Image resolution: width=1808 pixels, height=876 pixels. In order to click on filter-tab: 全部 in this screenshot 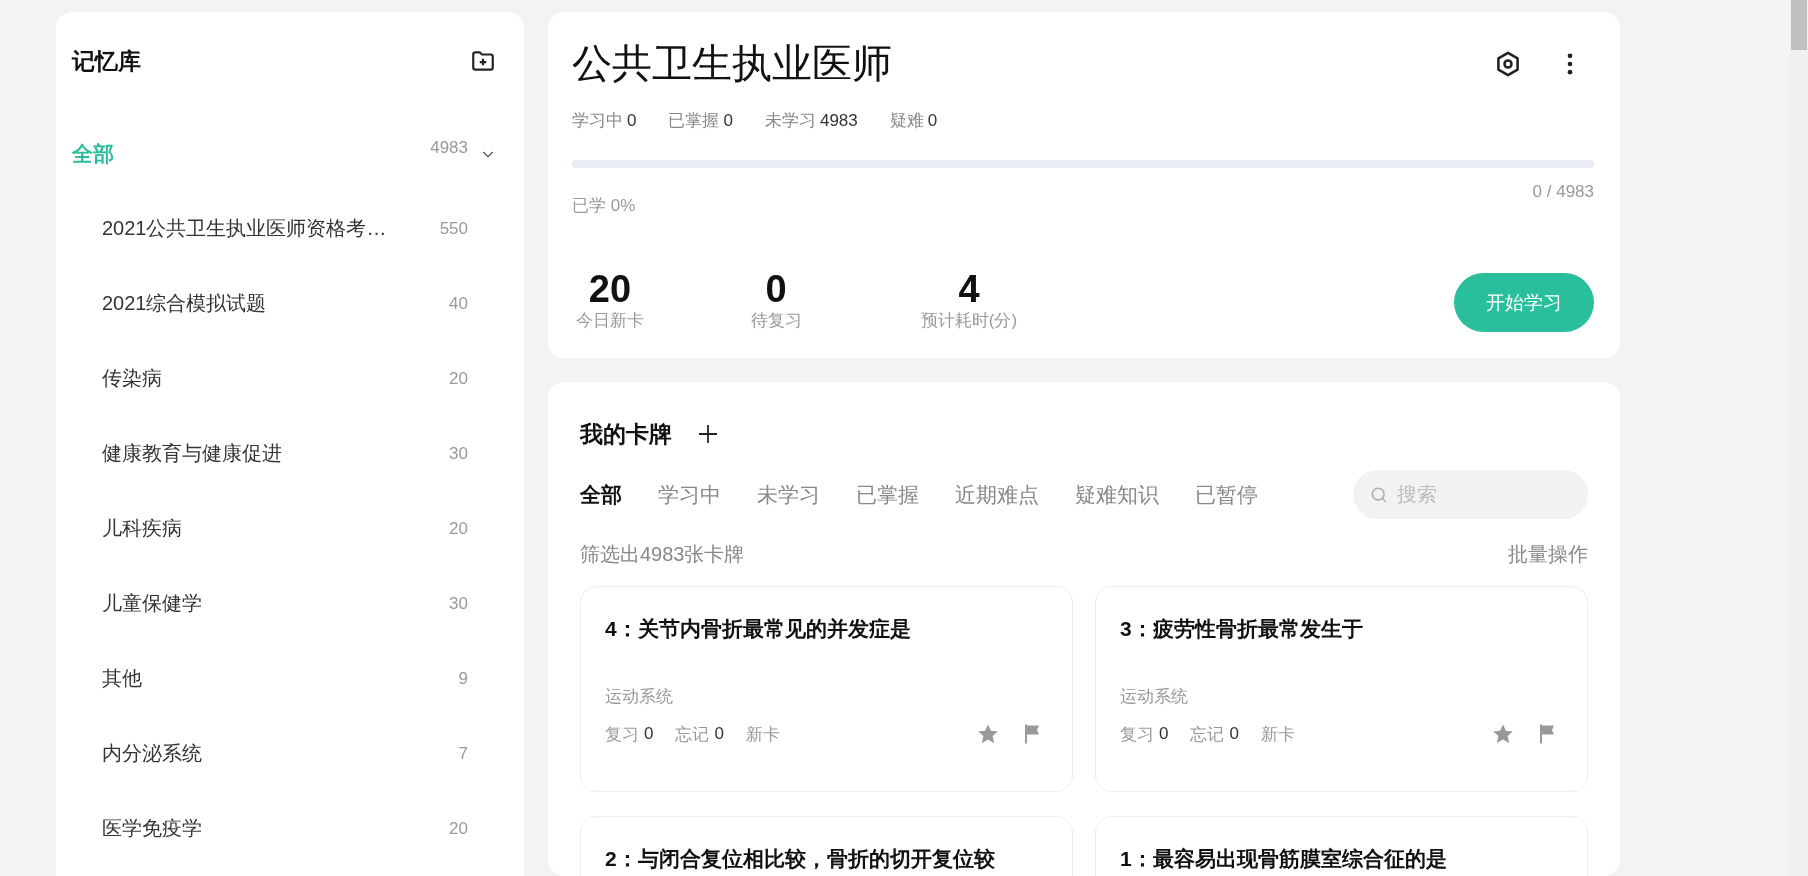, I will do `click(601, 494)`.